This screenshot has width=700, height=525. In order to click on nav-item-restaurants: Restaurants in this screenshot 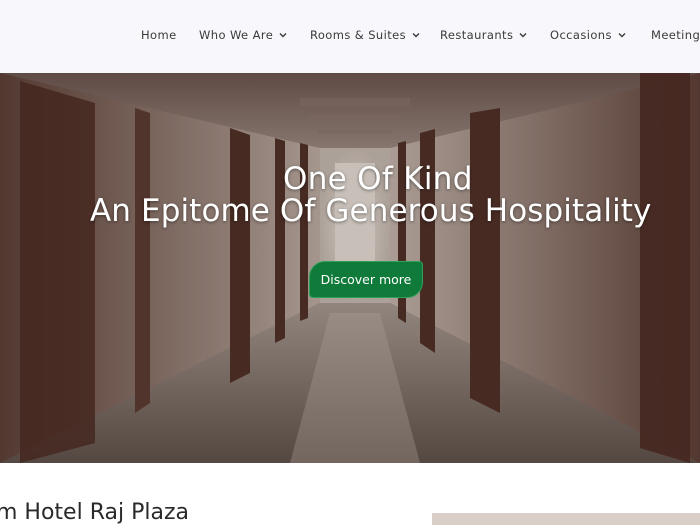, I will do `click(484, 35)`.